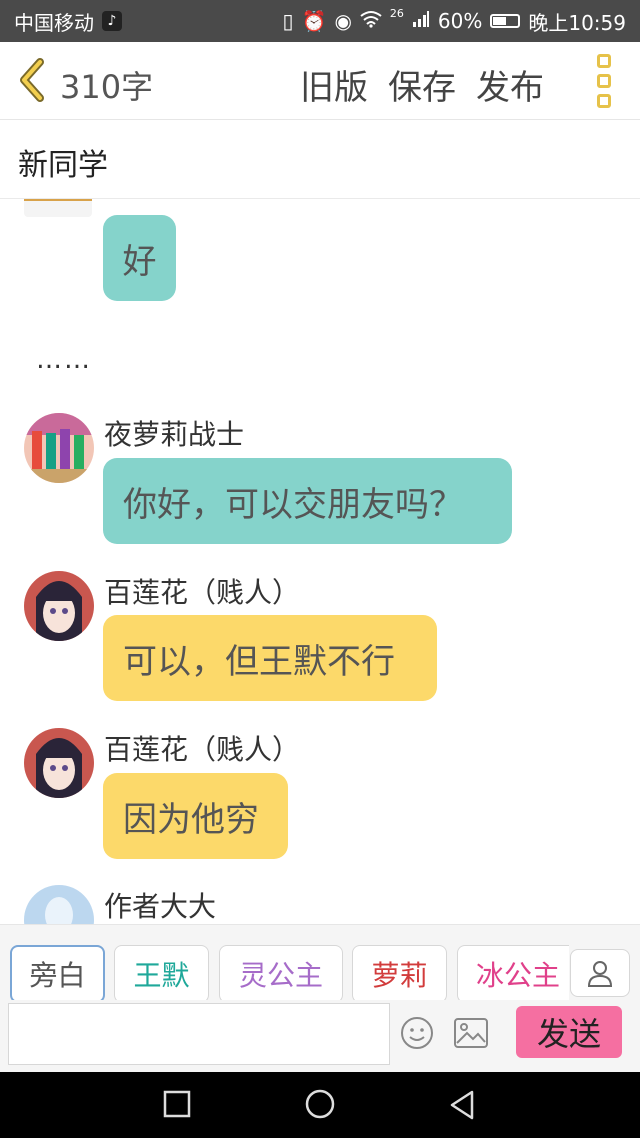  I want to click on sender-name: 作者大大, so click(160, 906).